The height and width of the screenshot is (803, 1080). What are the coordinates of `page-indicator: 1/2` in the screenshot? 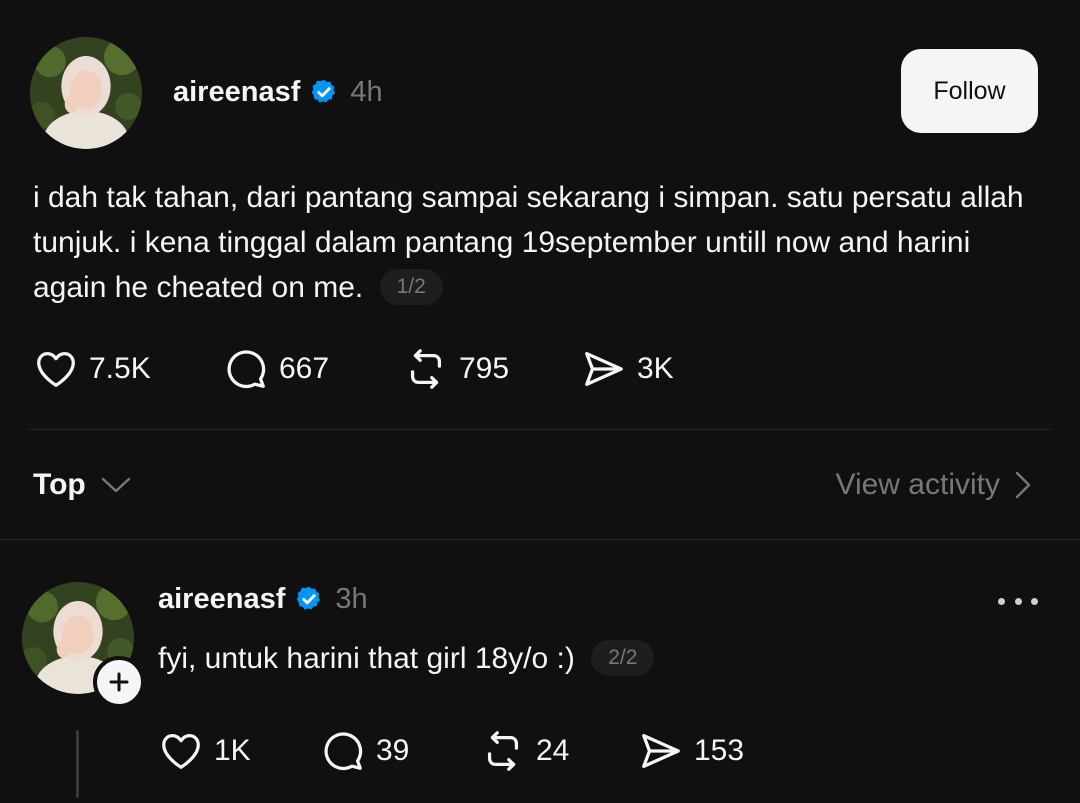 It's located at (411, 287).